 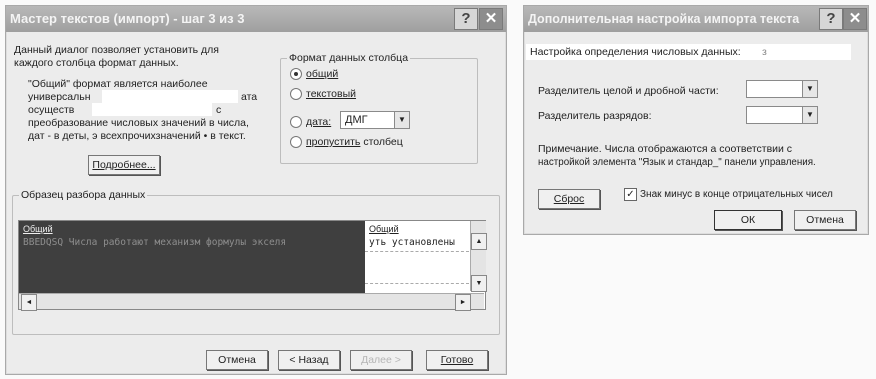 What do you see at coordinates (412, 242) in the screenshot?
I see `cell-row1-col2: уть установлены` at bounding box center [412, 242].